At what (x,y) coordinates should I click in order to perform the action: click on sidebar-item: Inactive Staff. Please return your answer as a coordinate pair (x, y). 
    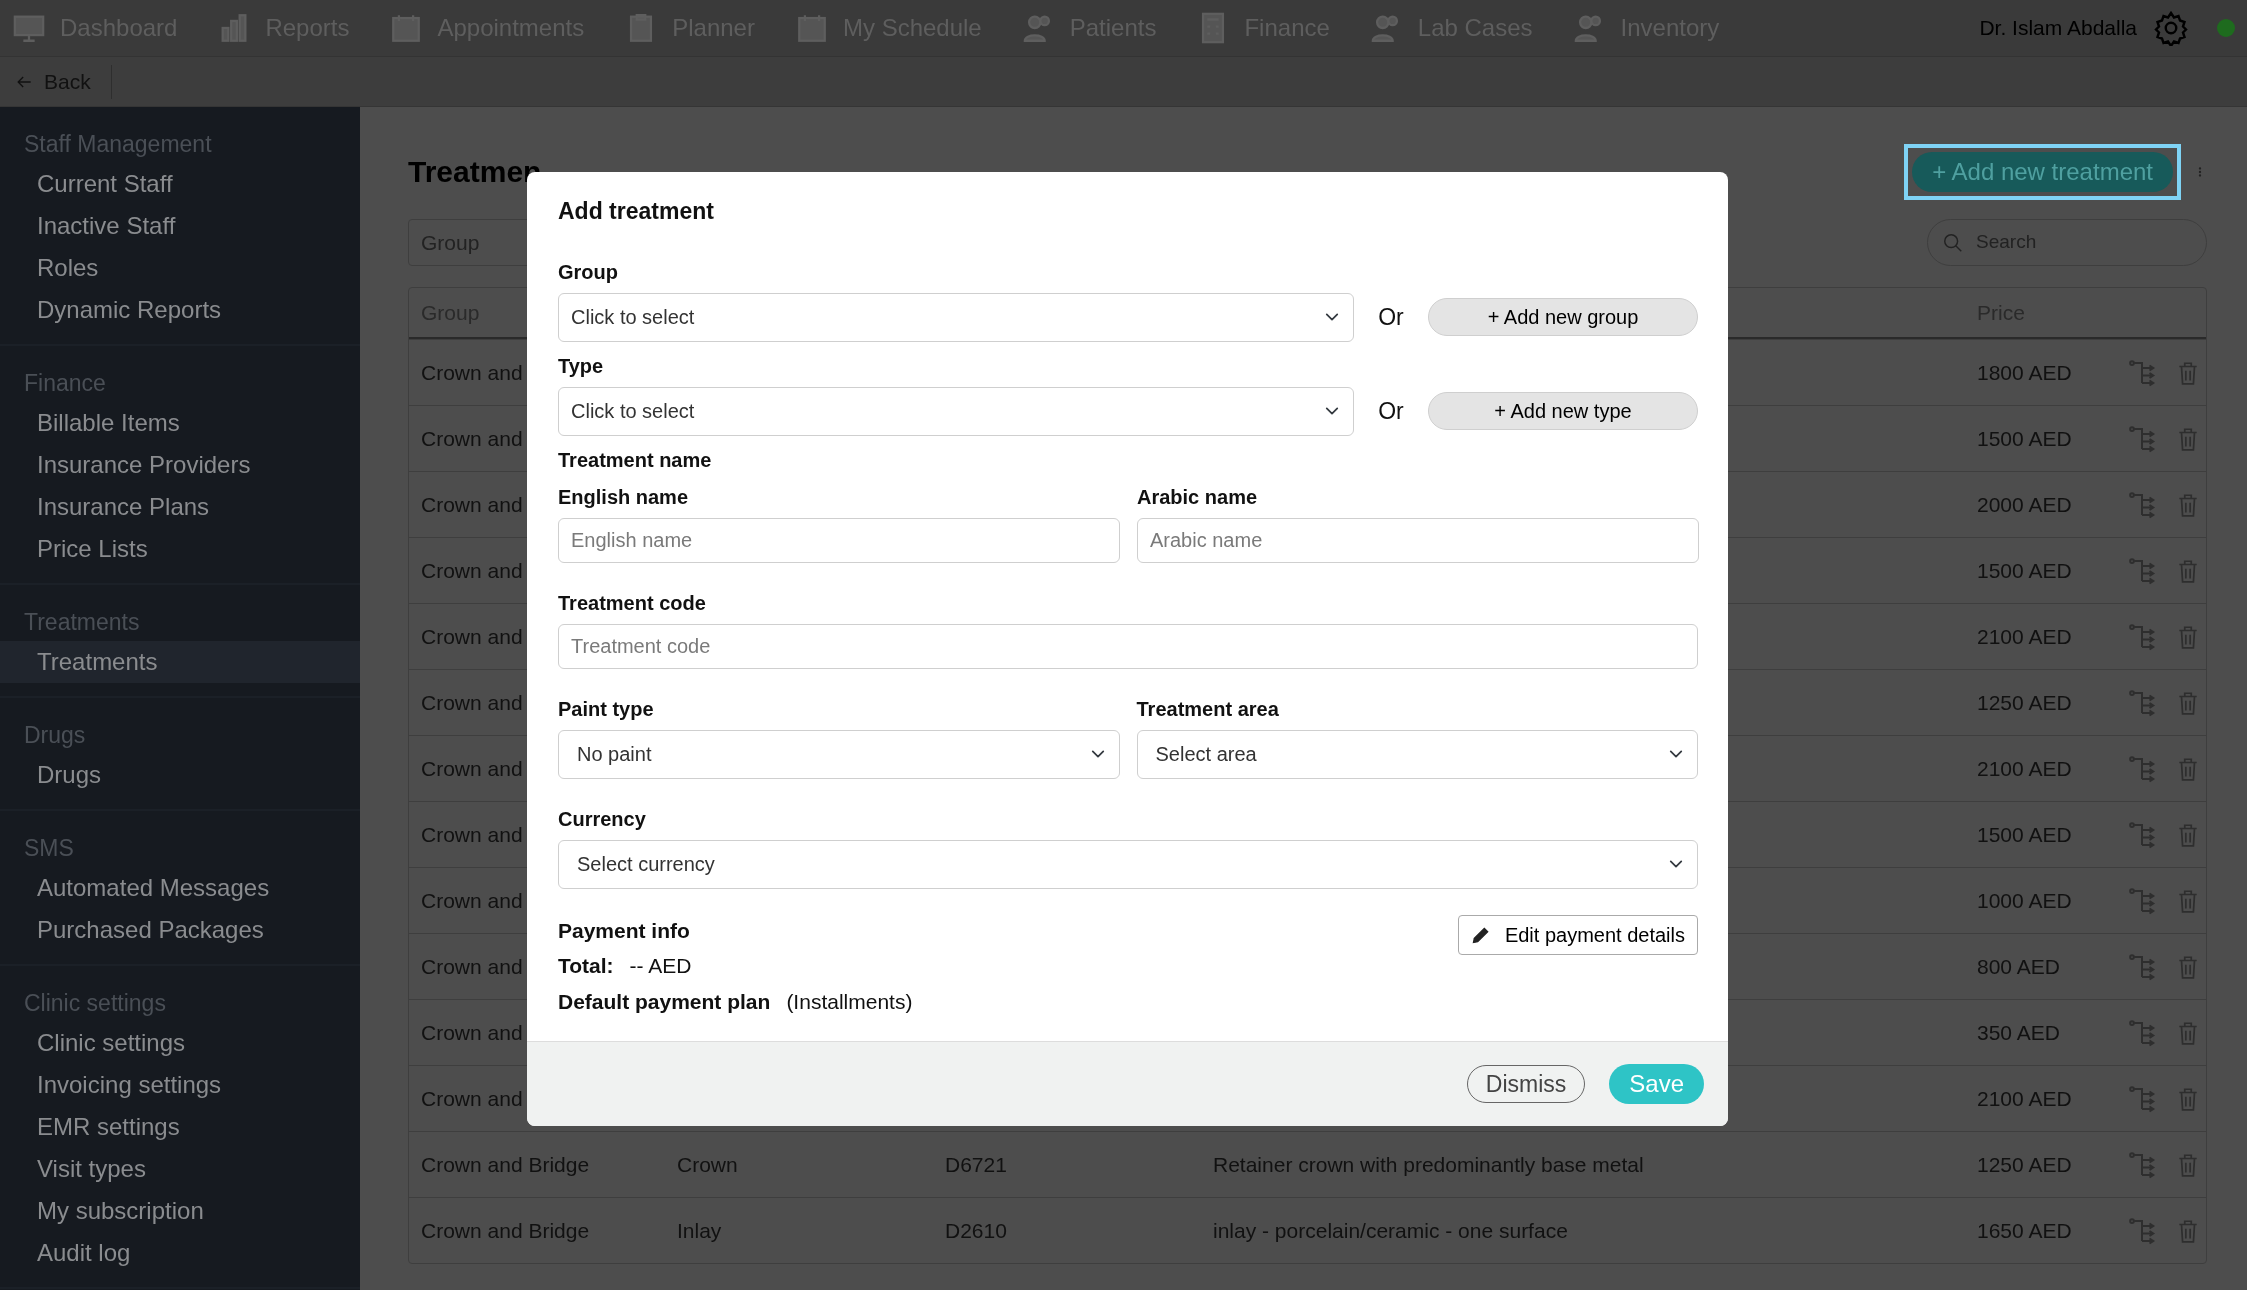
    Looking at the image, I should click on (180, 226).